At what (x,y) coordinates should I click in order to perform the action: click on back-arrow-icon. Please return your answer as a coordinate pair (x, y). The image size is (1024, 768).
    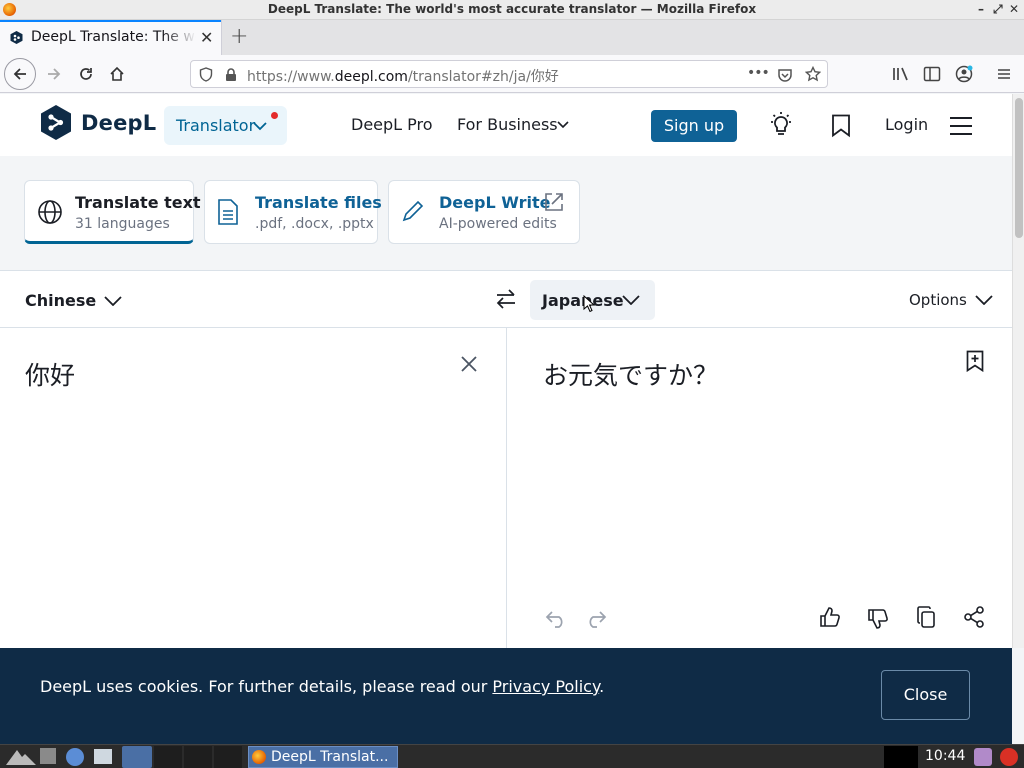
    Looking at the image, I should click on (19, 74).